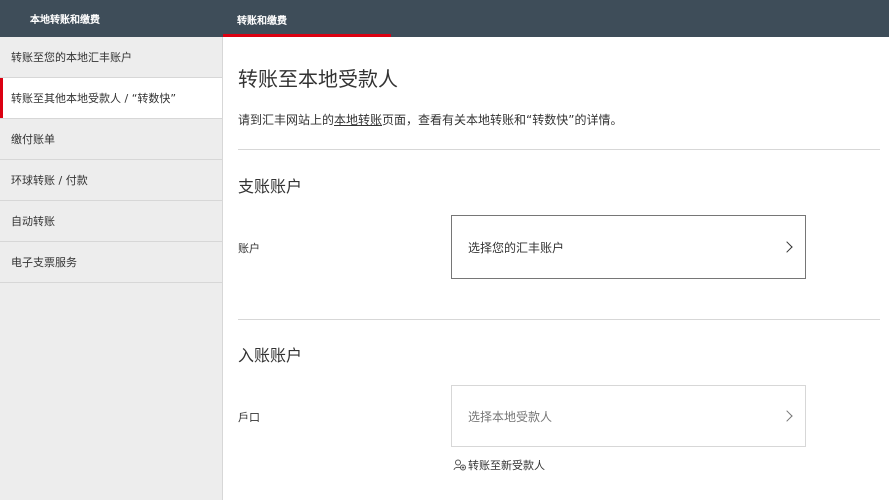 The width and height of the screenshot is (889, 500). Describe the element at coordinates (628, 416) in the screenshot. I see `payee-select: 选择本地受款人` at that location.